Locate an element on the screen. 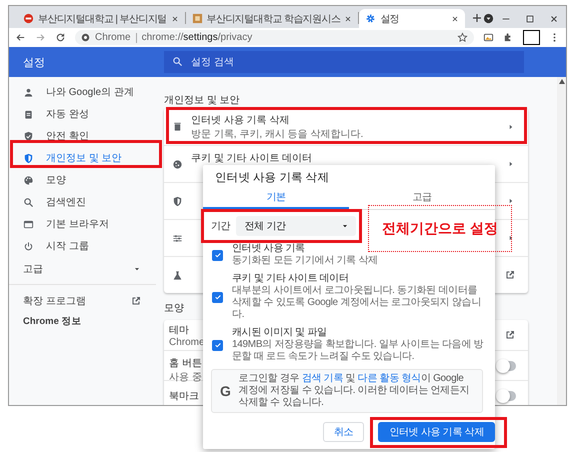 The image size is (588, 452). star-icon is located at coordinates (462, 37).